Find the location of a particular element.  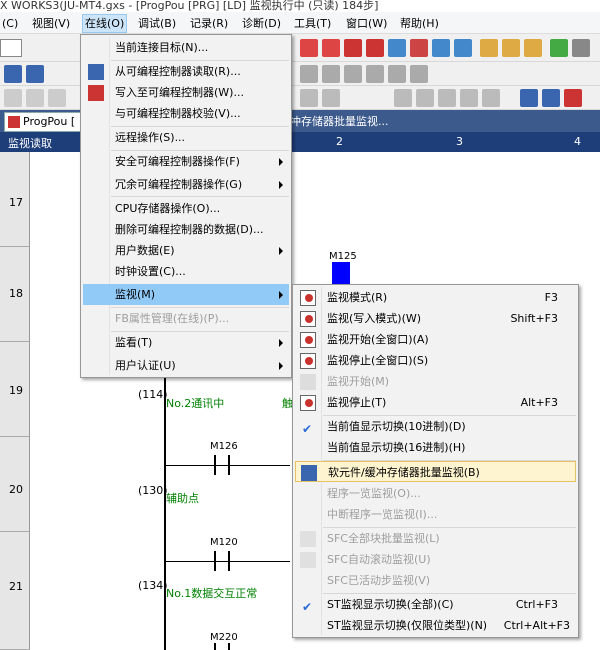

sfc-batch-icon is located at coordinates (308, 539).